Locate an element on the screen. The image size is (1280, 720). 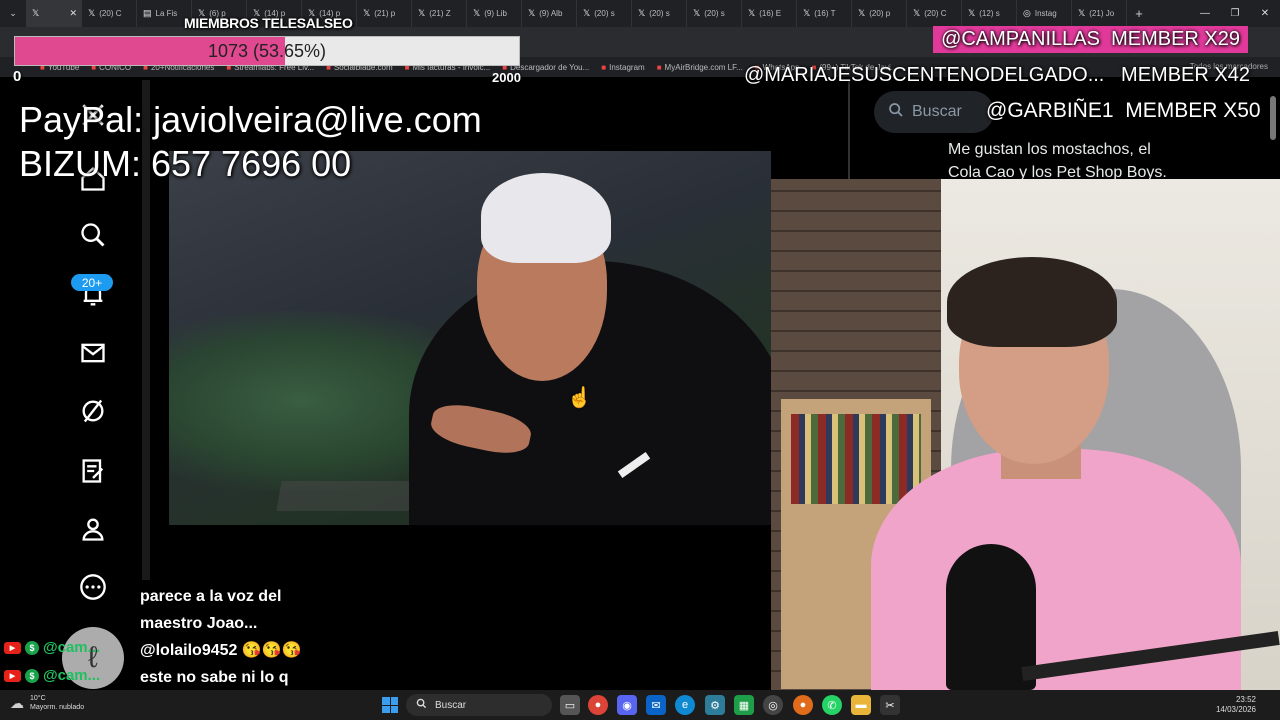
tab-label: (16) E is located at coordinates (770, 13).